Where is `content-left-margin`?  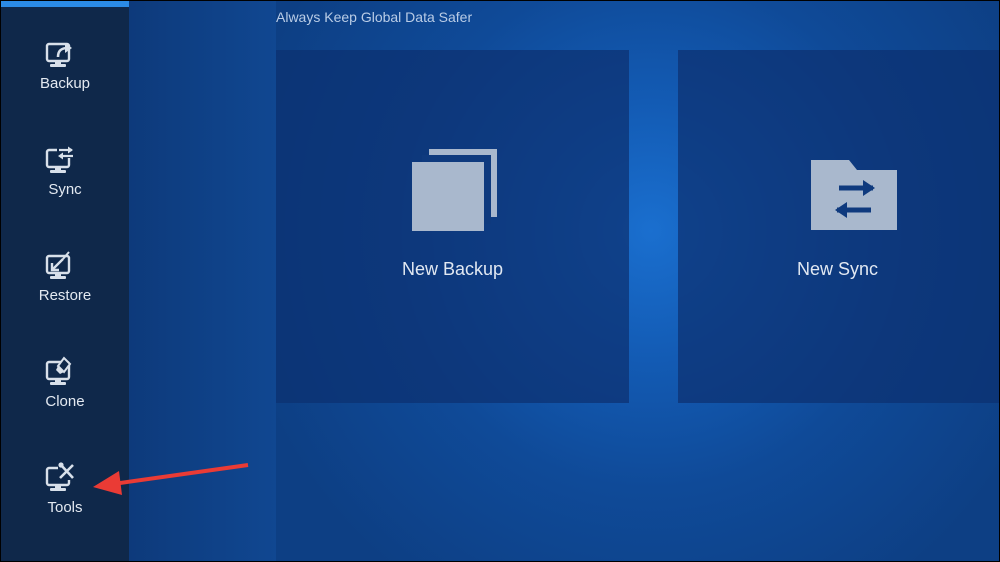 content-left-margin is located at coordinates (202, 281).